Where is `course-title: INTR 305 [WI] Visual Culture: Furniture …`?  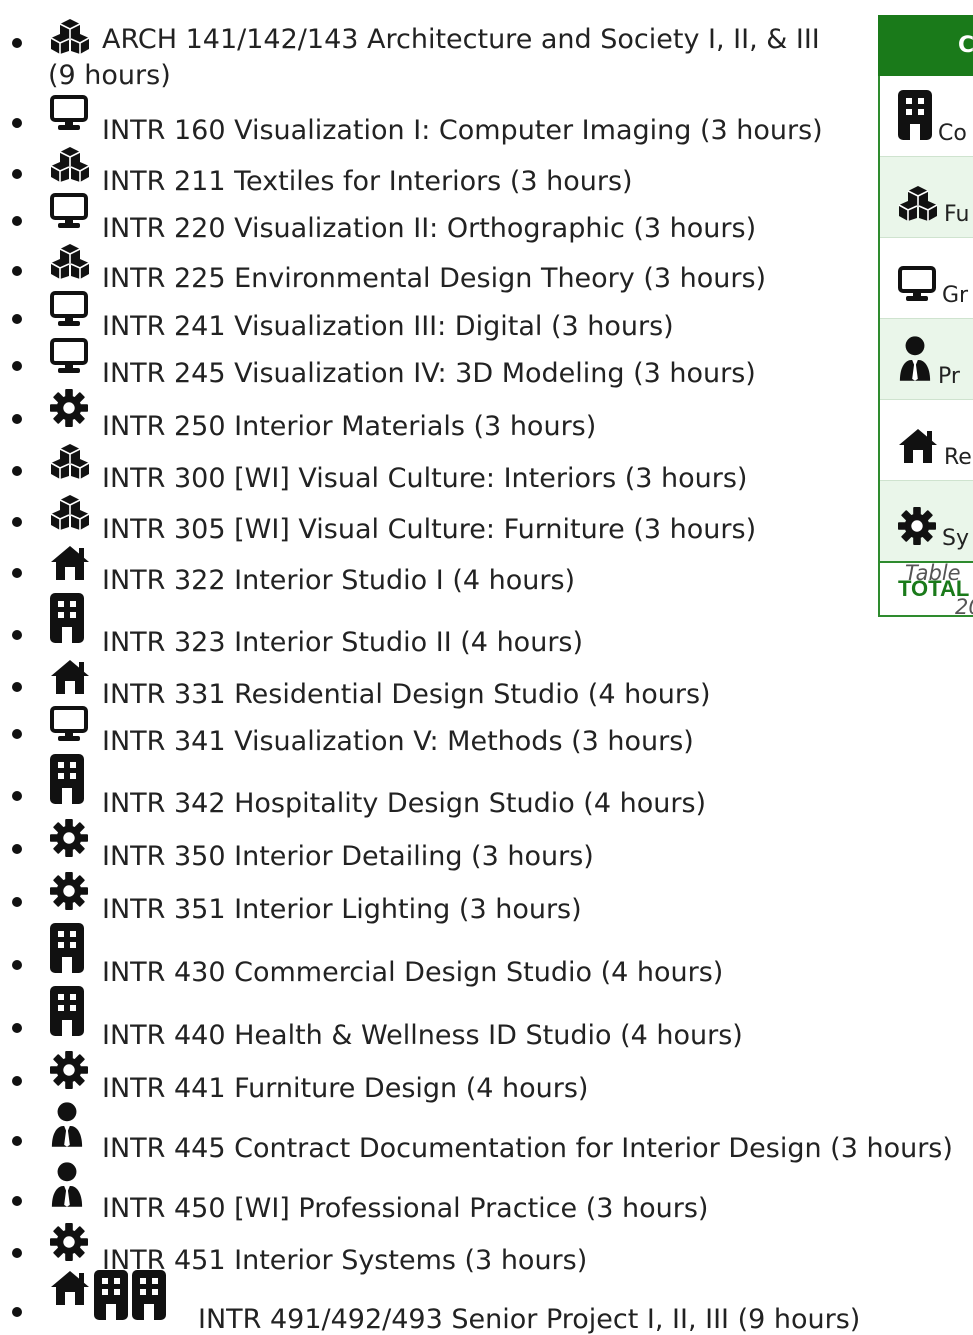
course-title: INTR 305 [WI] Visual Culture: Furniture … is located at coordinates (429, 529).